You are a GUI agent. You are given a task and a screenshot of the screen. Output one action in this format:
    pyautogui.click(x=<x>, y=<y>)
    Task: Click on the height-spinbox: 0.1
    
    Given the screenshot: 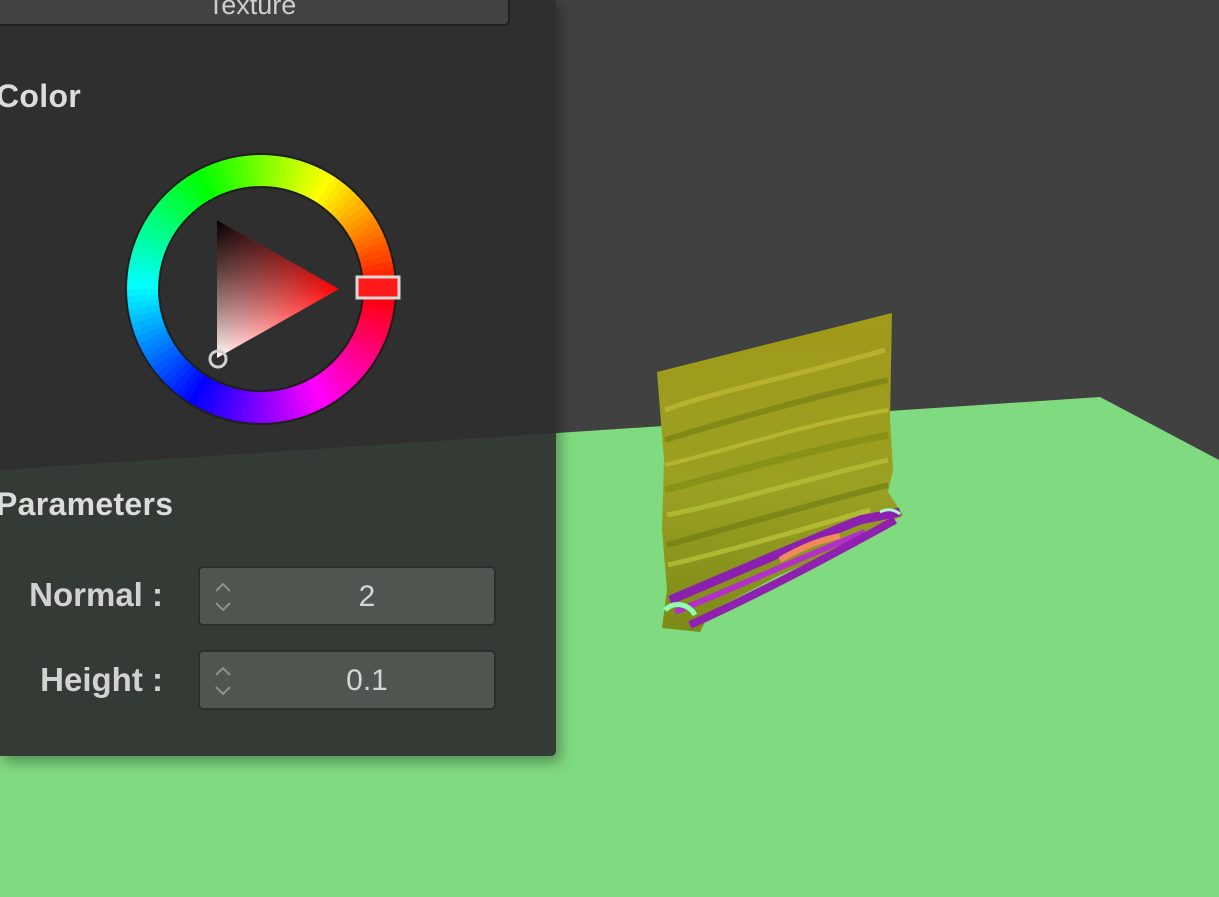 What is the action you would take?
    pyautogui.click(x=347, y=680)
    